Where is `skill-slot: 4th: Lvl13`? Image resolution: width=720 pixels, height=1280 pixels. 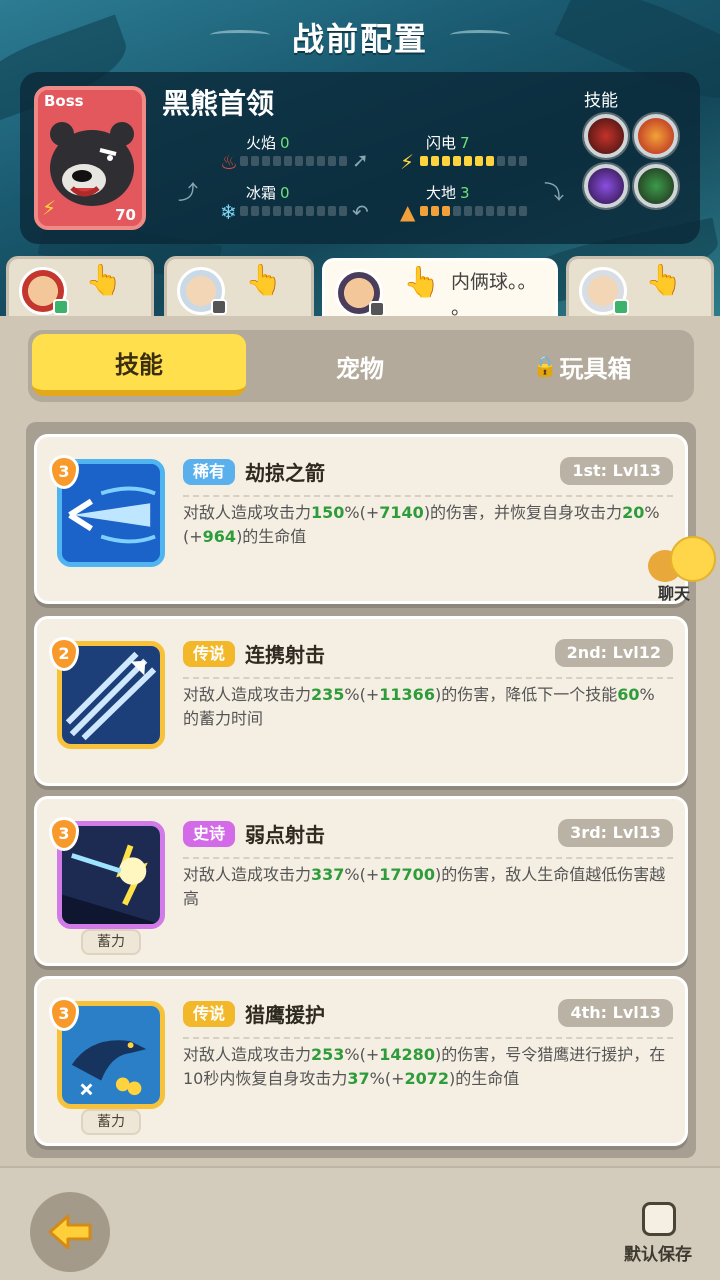 skill-slot: 4th: Lvl13 is located at coordinates (615, 1013).